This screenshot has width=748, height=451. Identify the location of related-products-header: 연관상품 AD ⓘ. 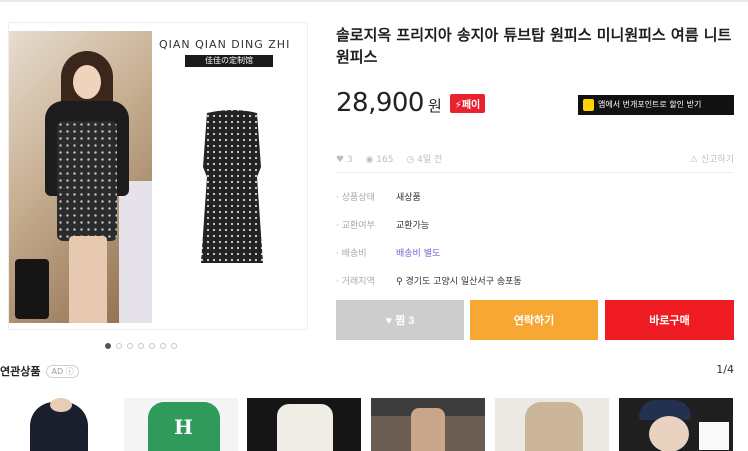
(39, 371).